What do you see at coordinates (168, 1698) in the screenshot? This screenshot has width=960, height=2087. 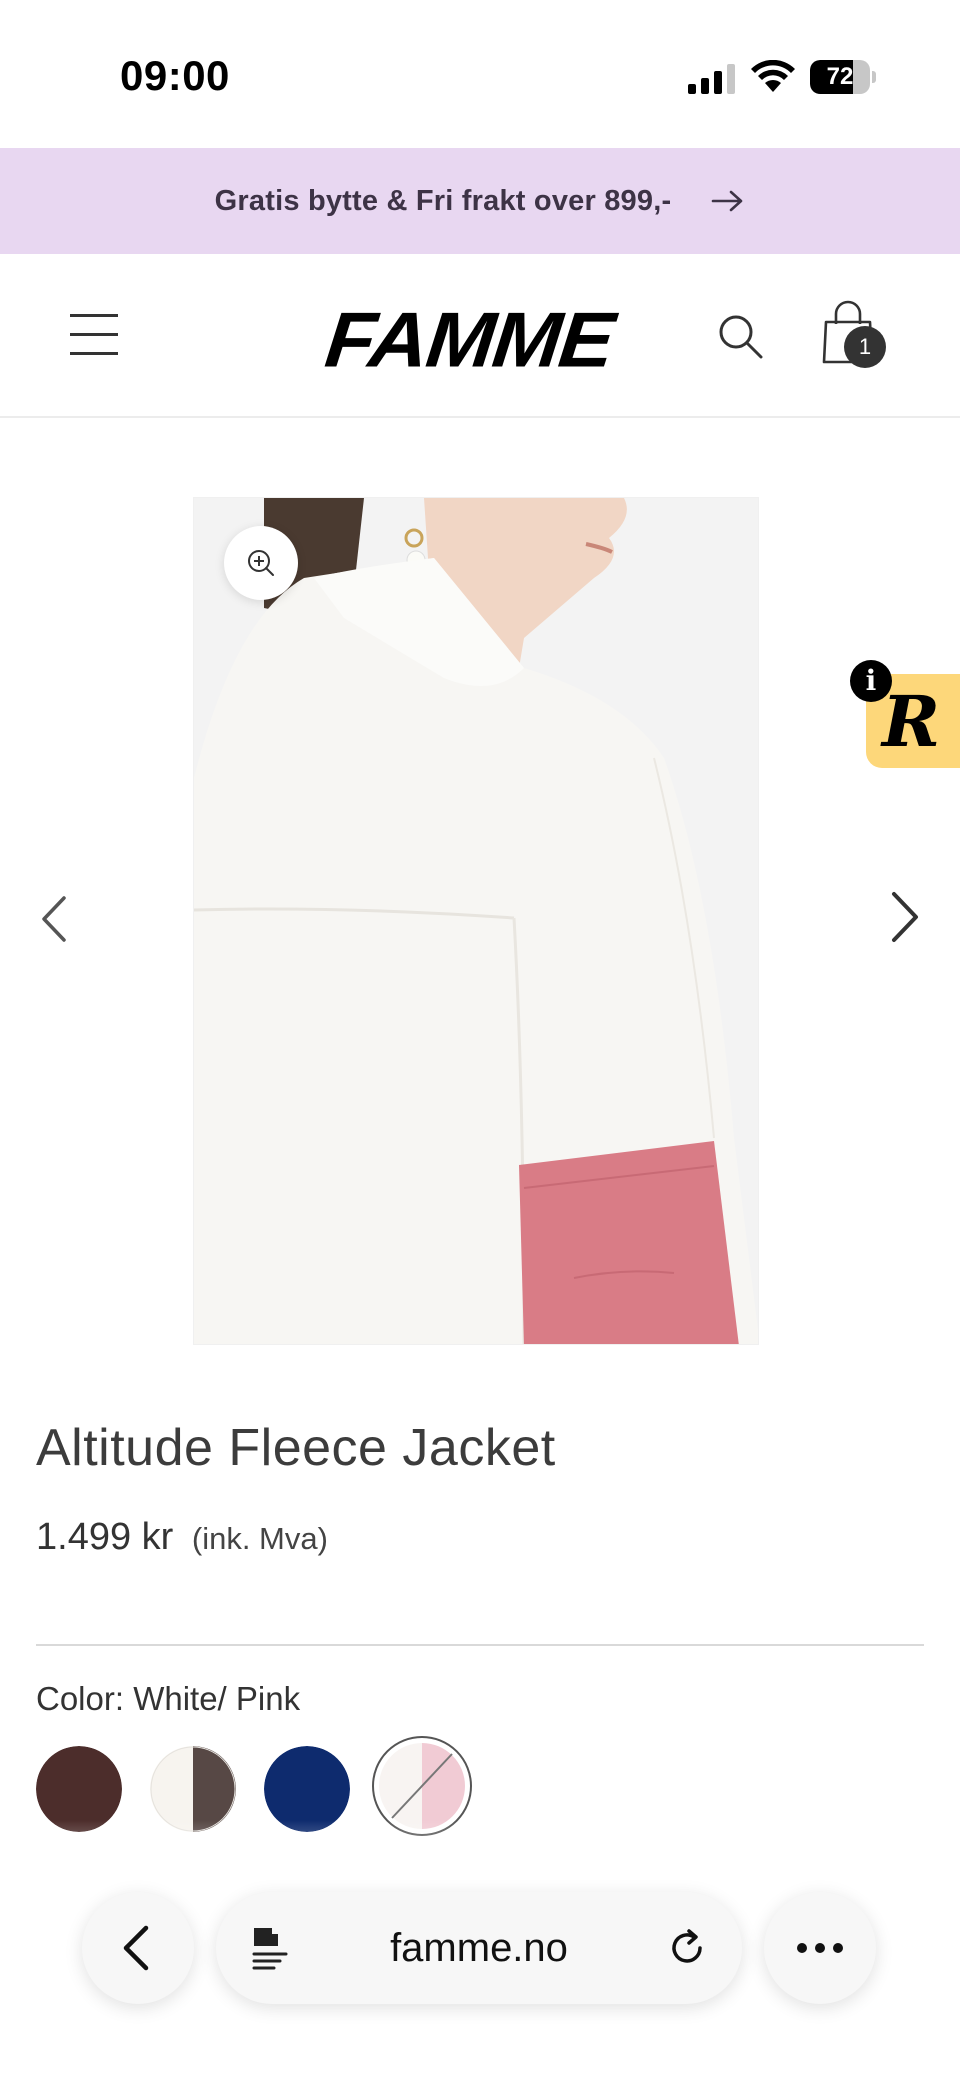 I see `selected-color-label: Color: White/ Pink` at bounding box center [168, 1698].